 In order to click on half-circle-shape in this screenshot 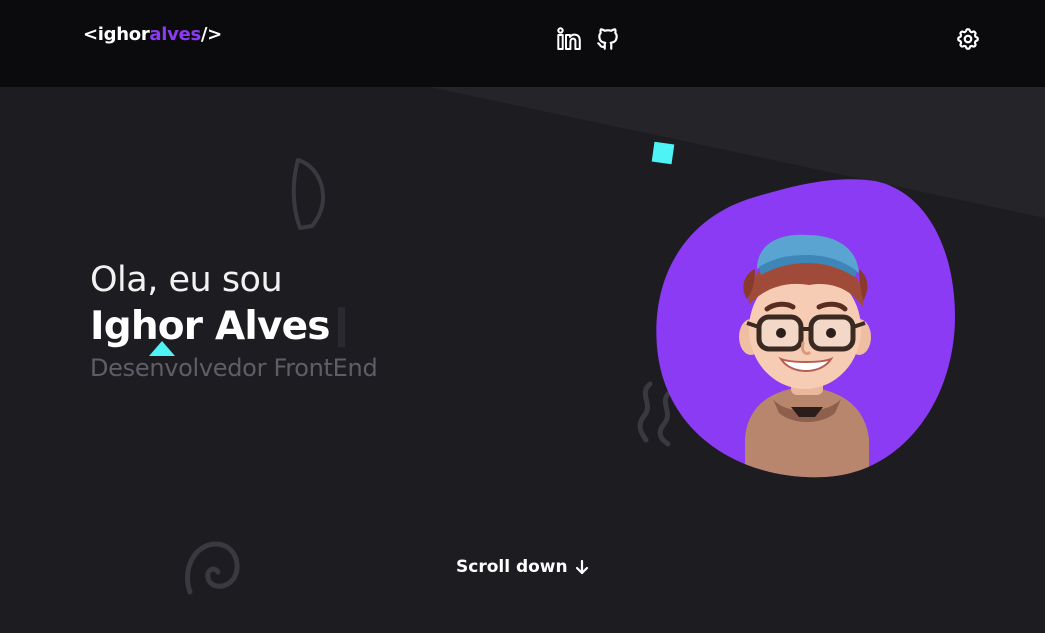, I will do `click(308, 194)`.